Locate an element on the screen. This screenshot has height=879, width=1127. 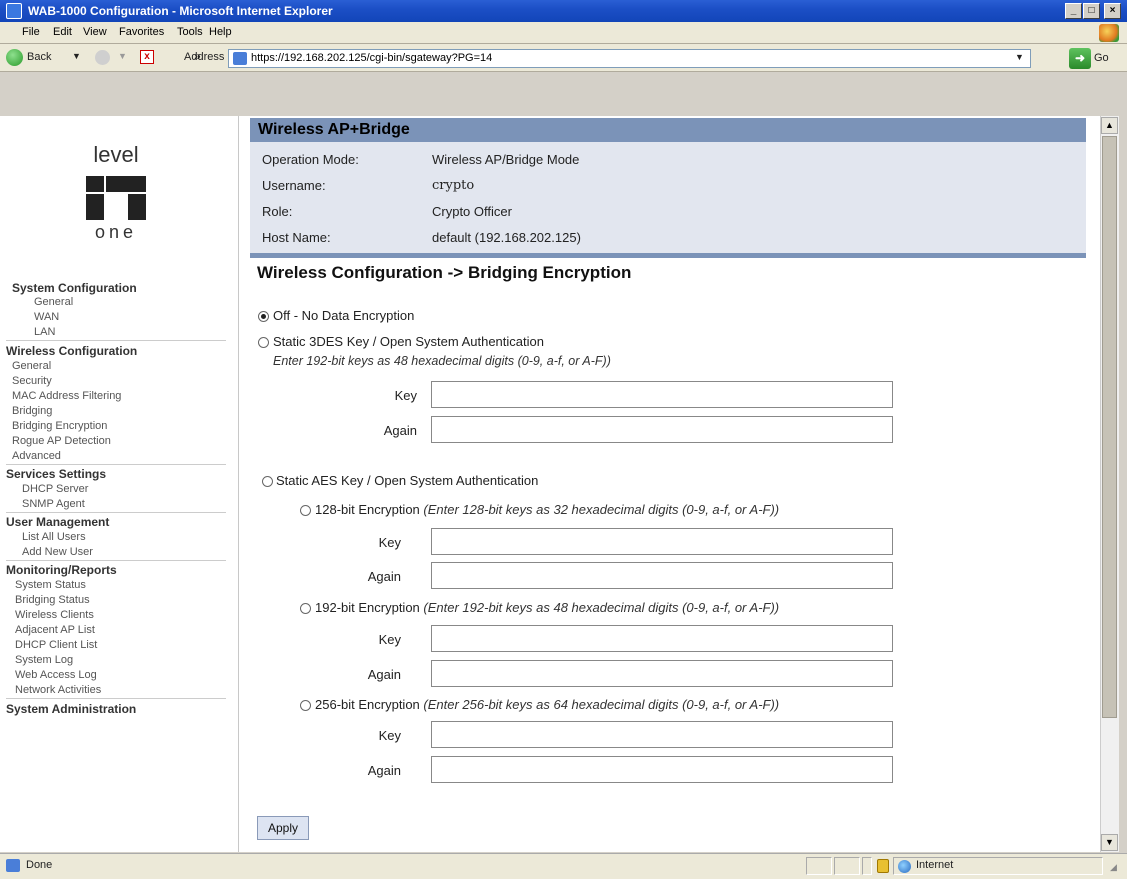
3des-again-label: Again is located at coordinates (400, 430).